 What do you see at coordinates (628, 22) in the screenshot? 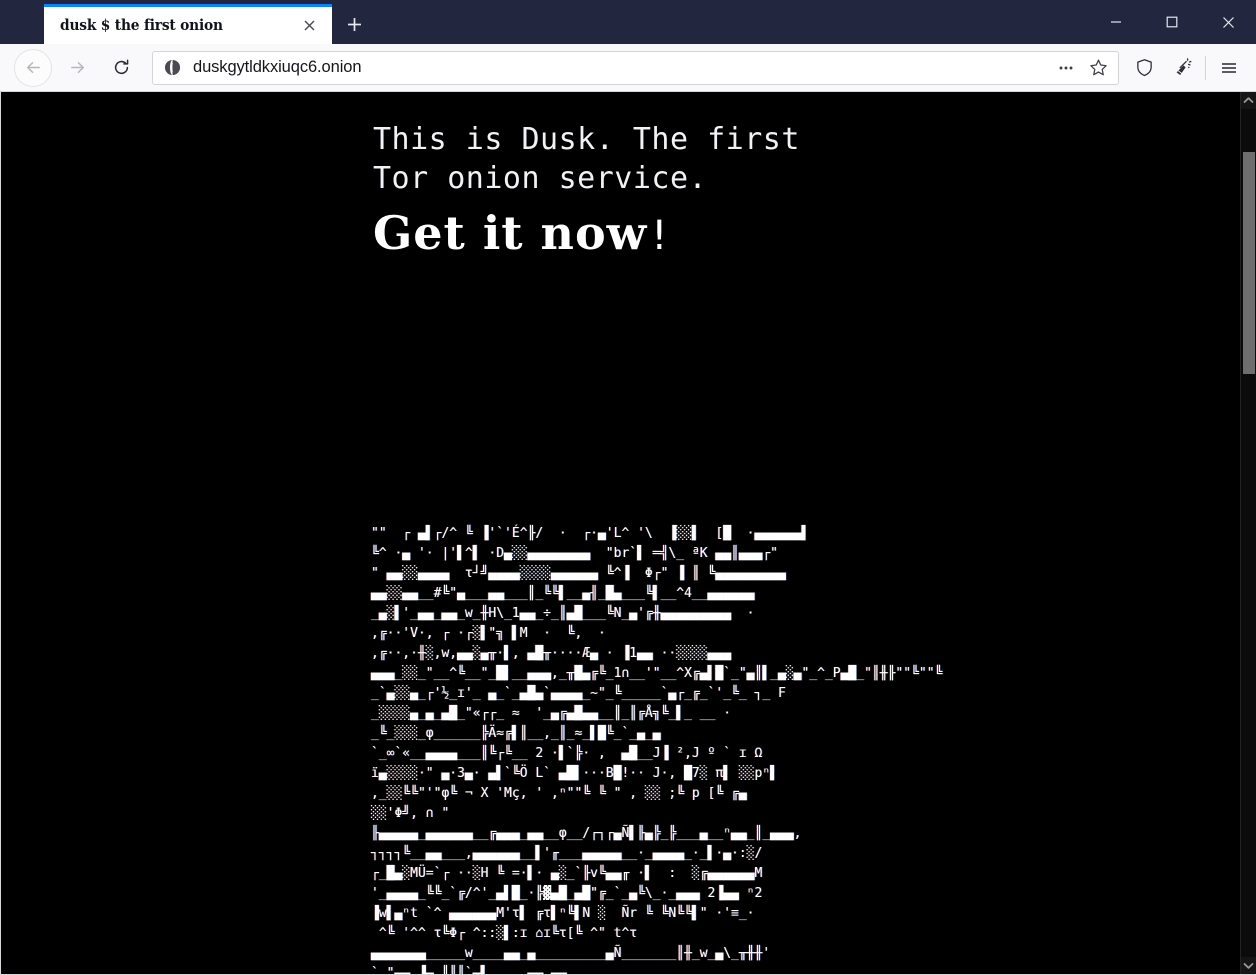
I see `window-titlebar: dusk $ the first onion` at bounding box center [628, 22].